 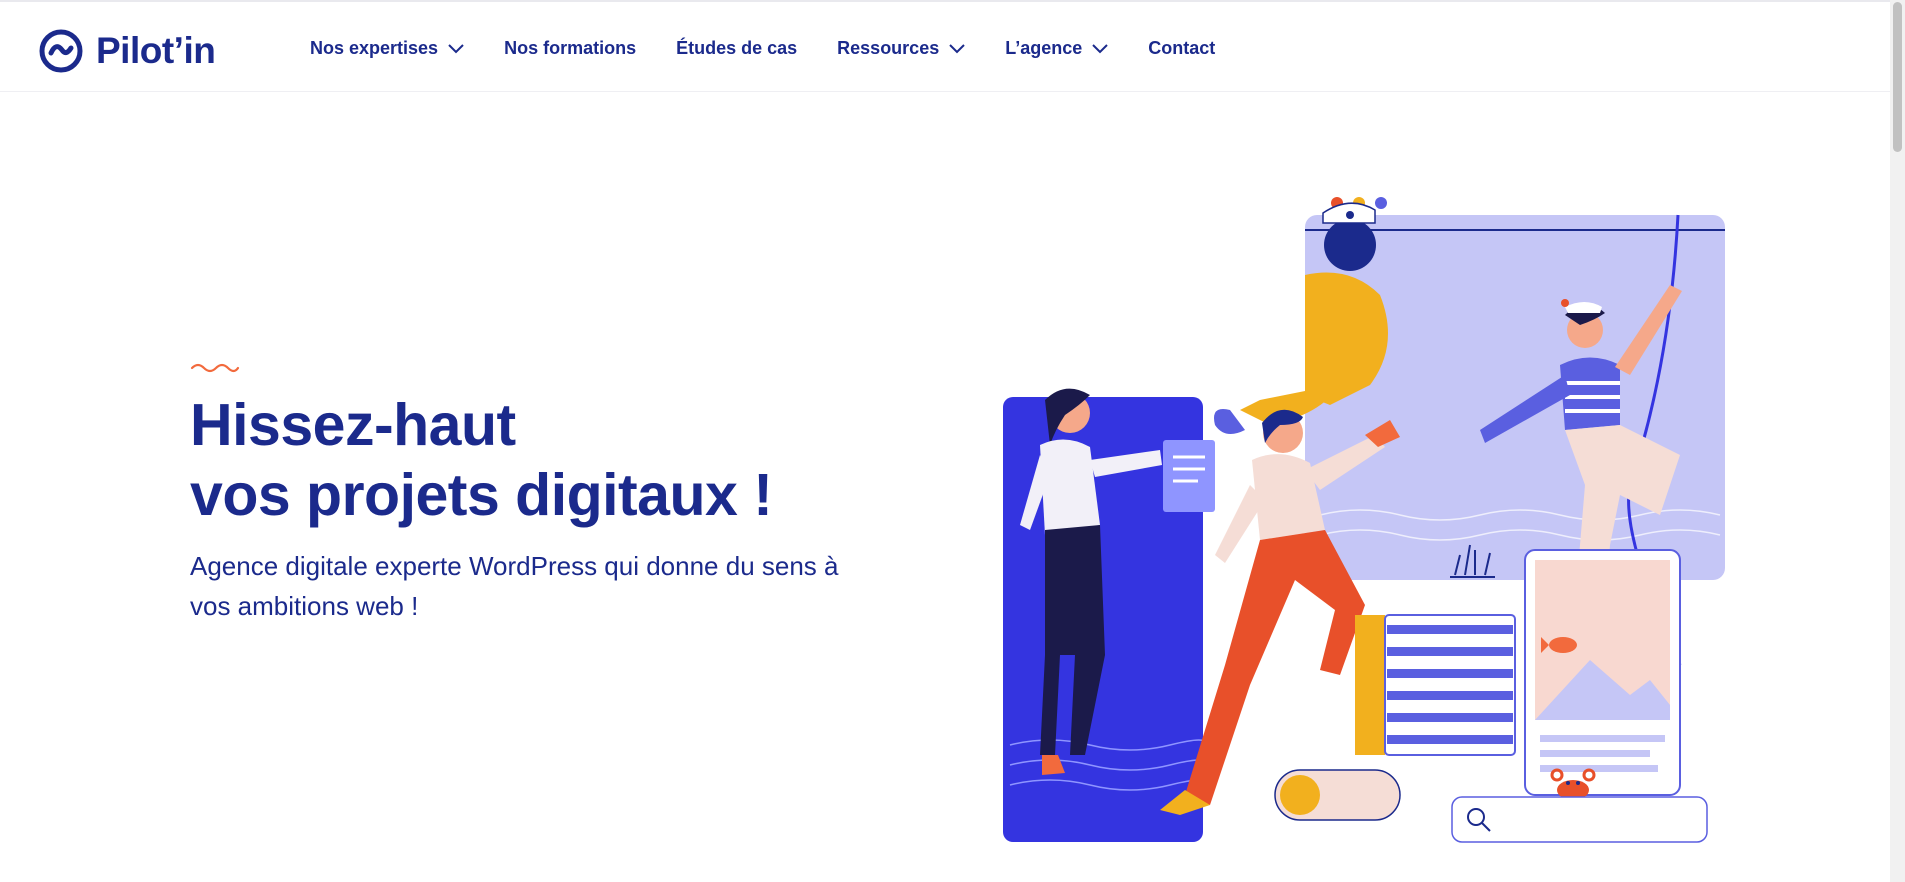 What do you see at coordinates (374, 48) in the screenshot?
I see `nav-item-label: Nos expertises` at bounding box center [374, 48].